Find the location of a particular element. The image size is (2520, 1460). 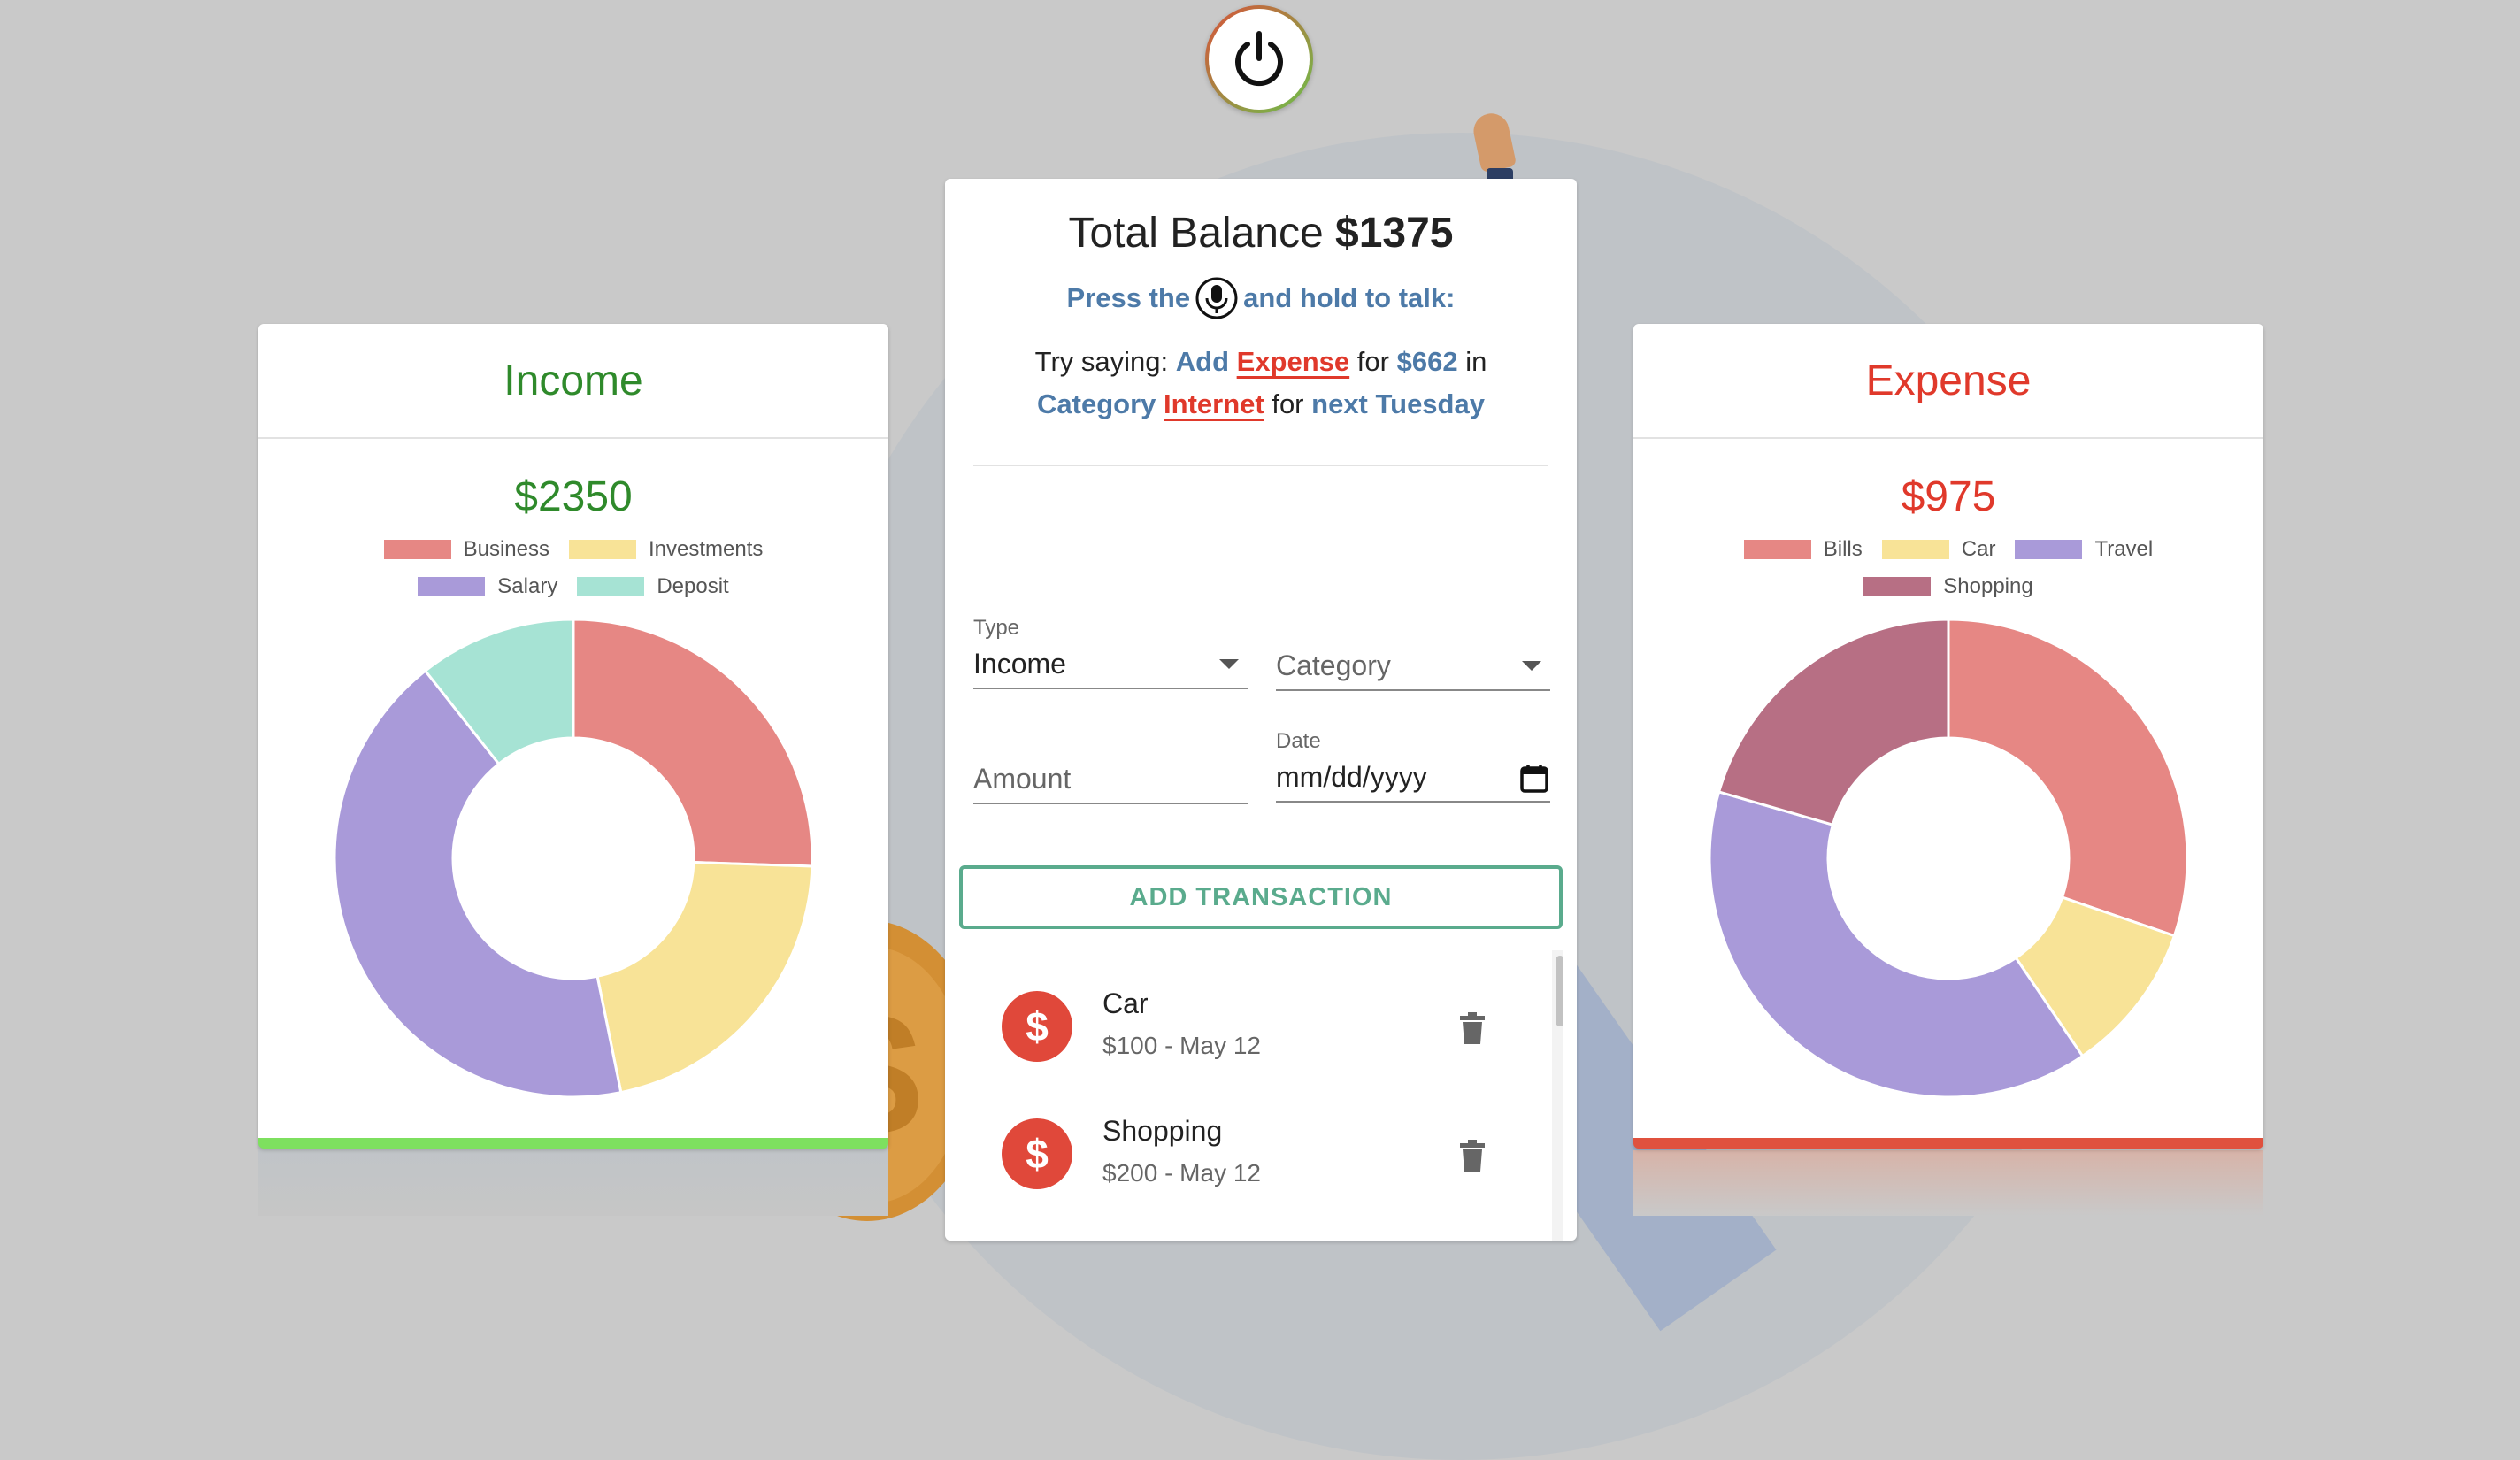

hint-keyword-category: Internet is located at coordinates (1214, 404).